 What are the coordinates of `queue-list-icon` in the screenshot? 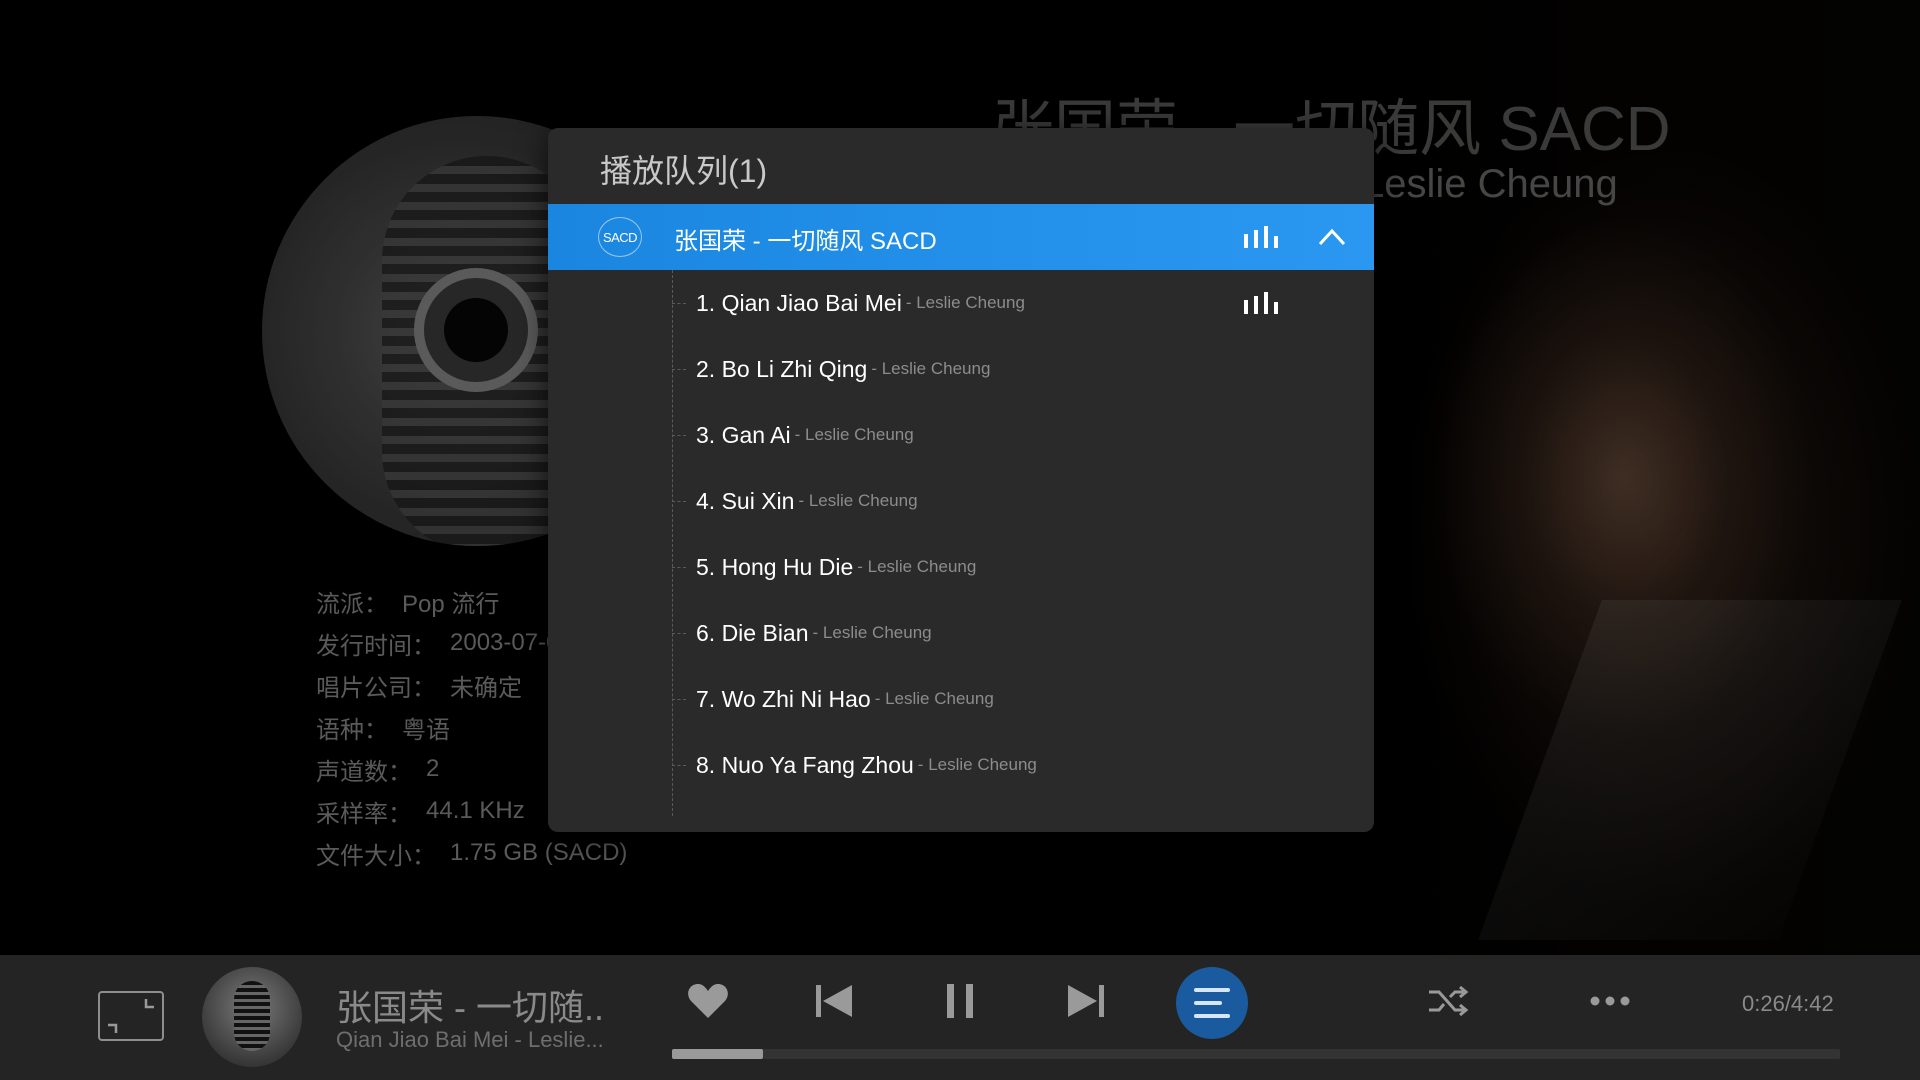 It's located at (1212, 1003).